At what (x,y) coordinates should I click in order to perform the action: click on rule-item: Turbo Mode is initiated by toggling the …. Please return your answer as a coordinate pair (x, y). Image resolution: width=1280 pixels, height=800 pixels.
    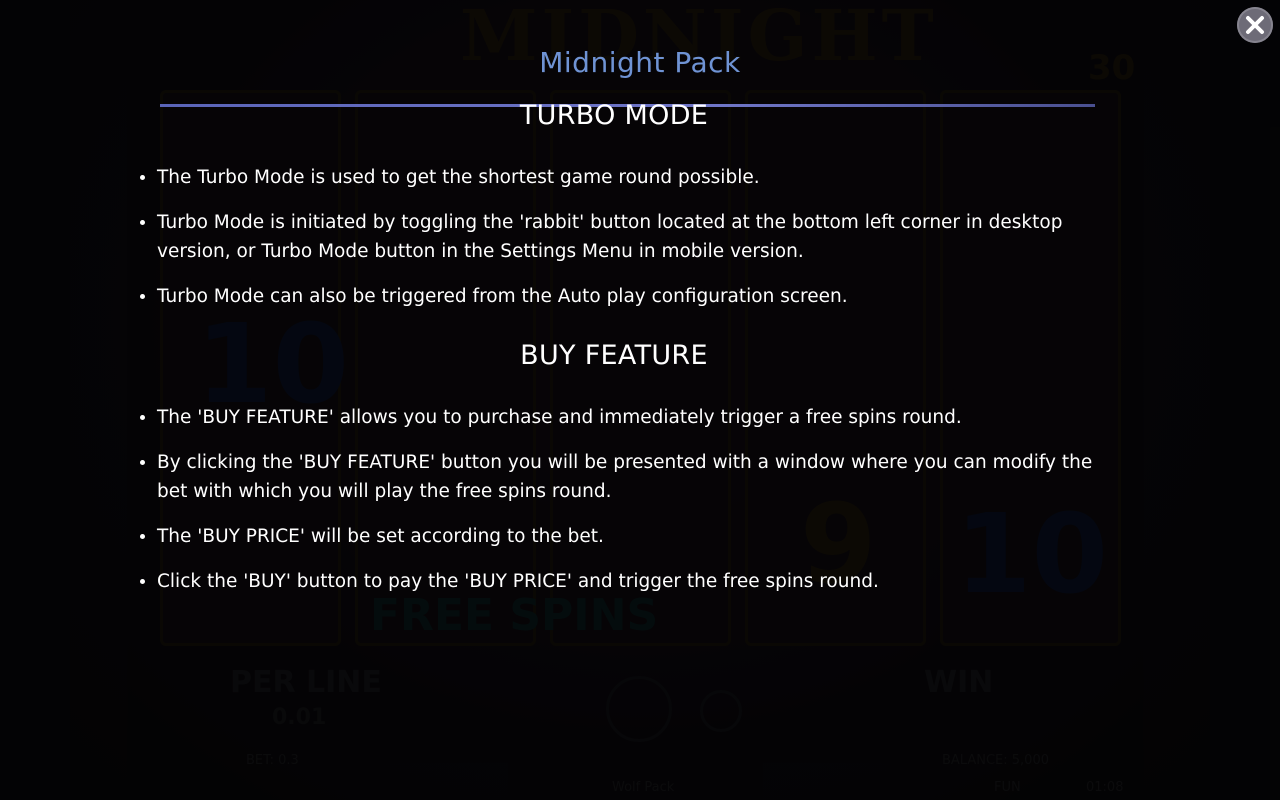
    Looking at the image, I should click on (633, 237).